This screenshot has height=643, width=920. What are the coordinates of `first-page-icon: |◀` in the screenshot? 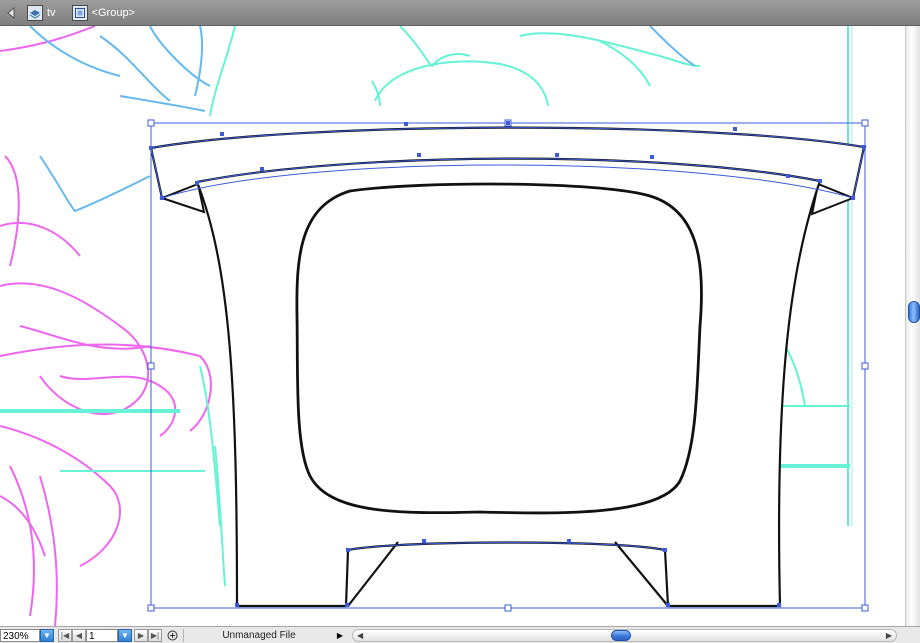 It's located at (65, 635).